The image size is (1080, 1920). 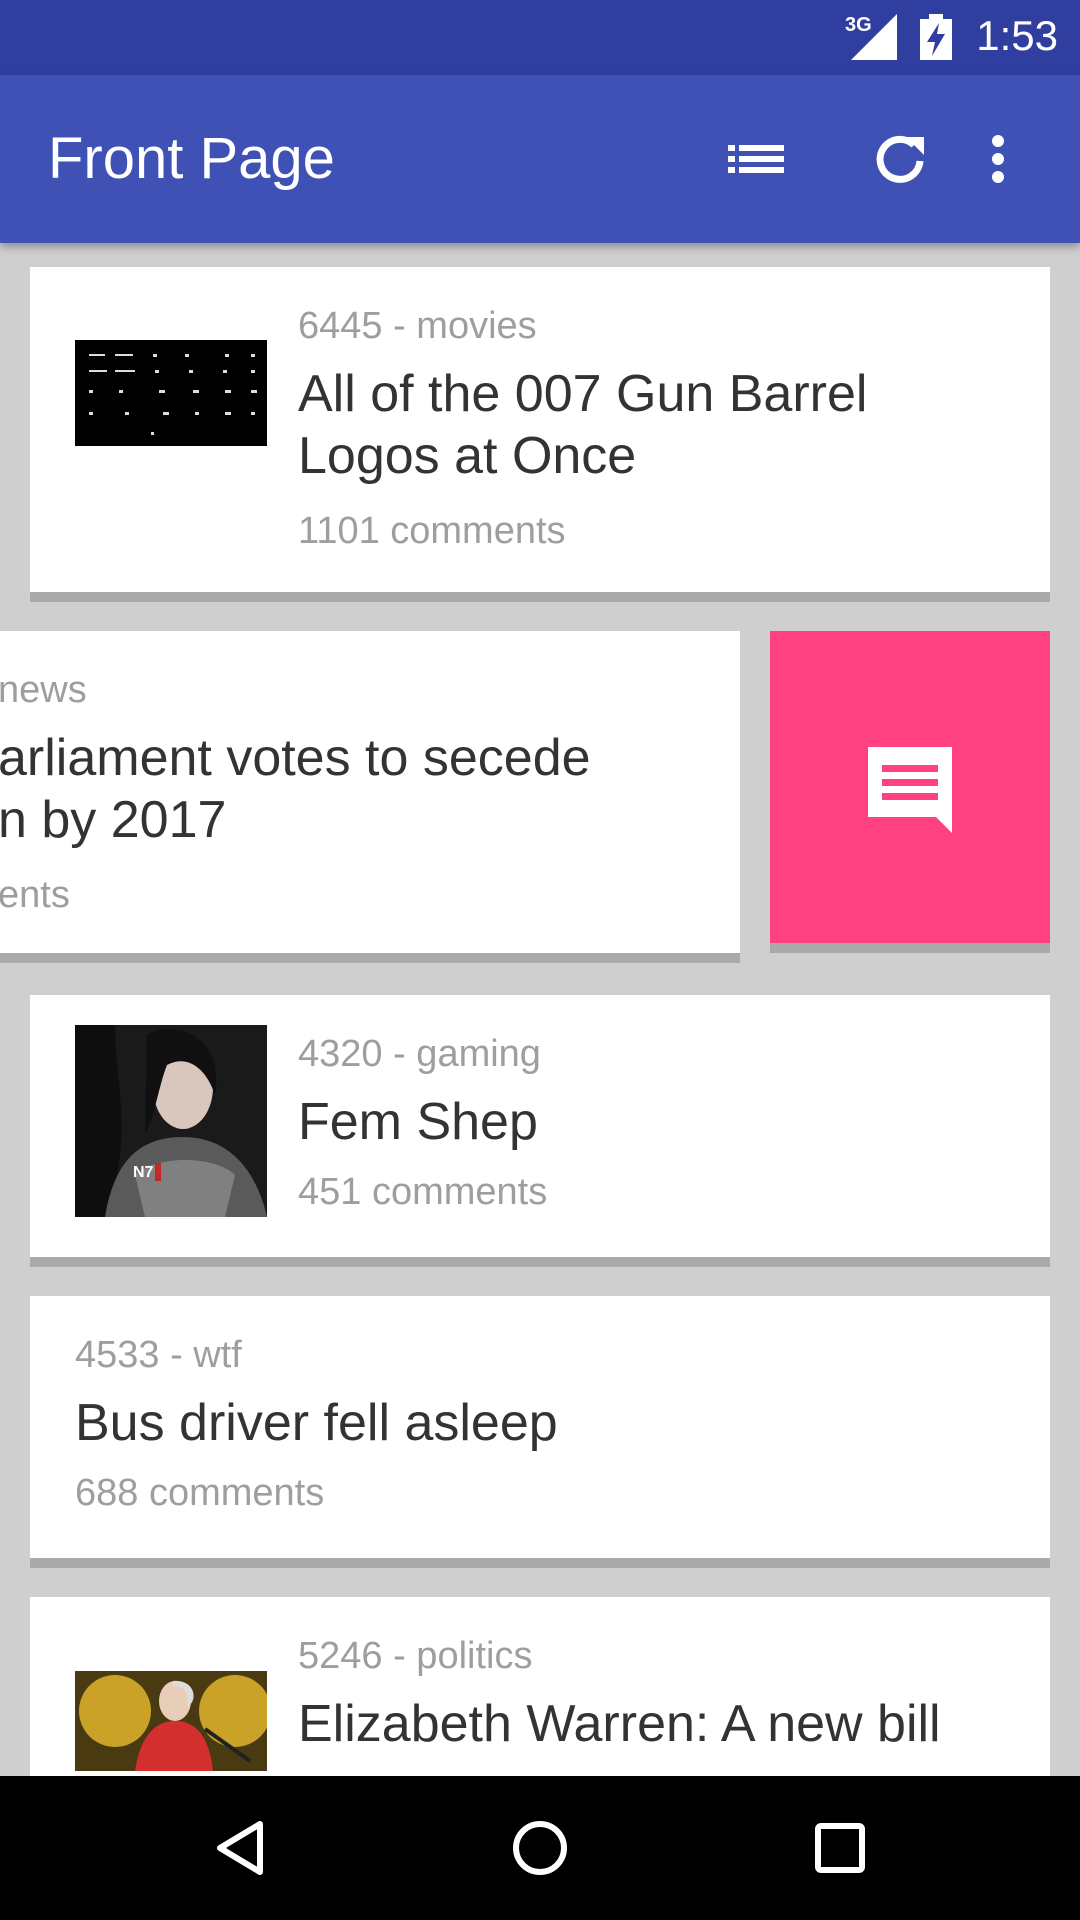 I want to click on post-meta: news, so click(x=43, y=690).